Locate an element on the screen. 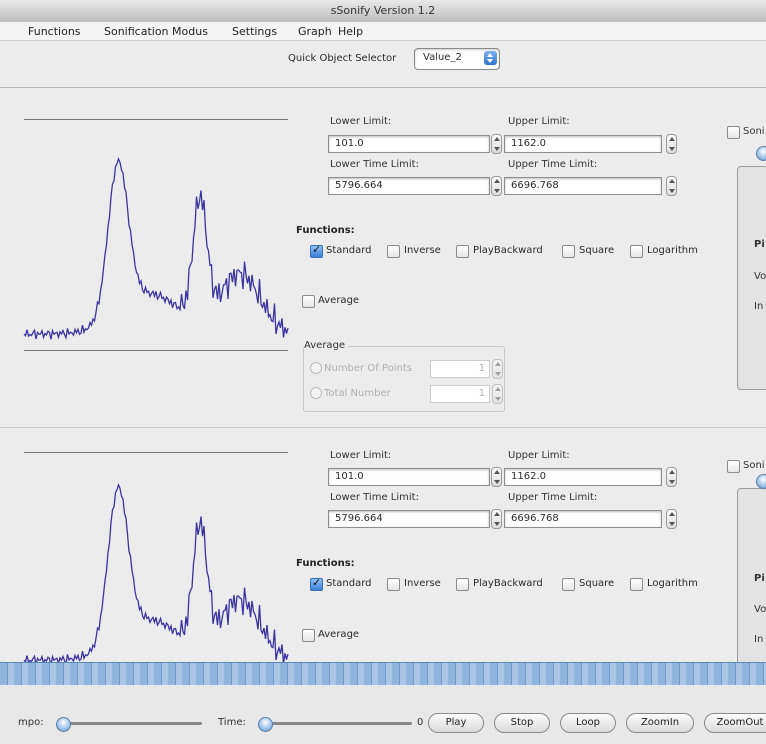 The image size is (766, 744). average-group-title: Average is located at coordinates (326, 345).